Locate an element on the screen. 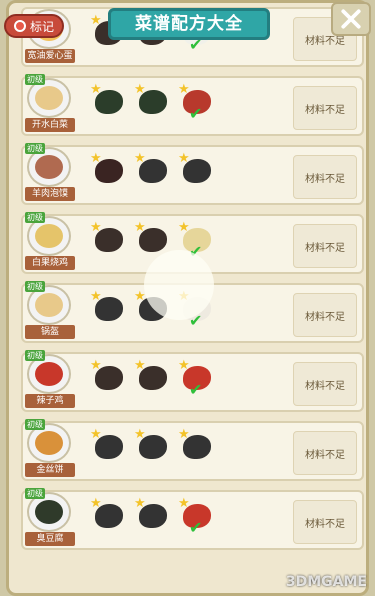 The height and width of the screenshot is (596, 375). dish-name: 臭豆腐 is located at coordinates (50, 539).